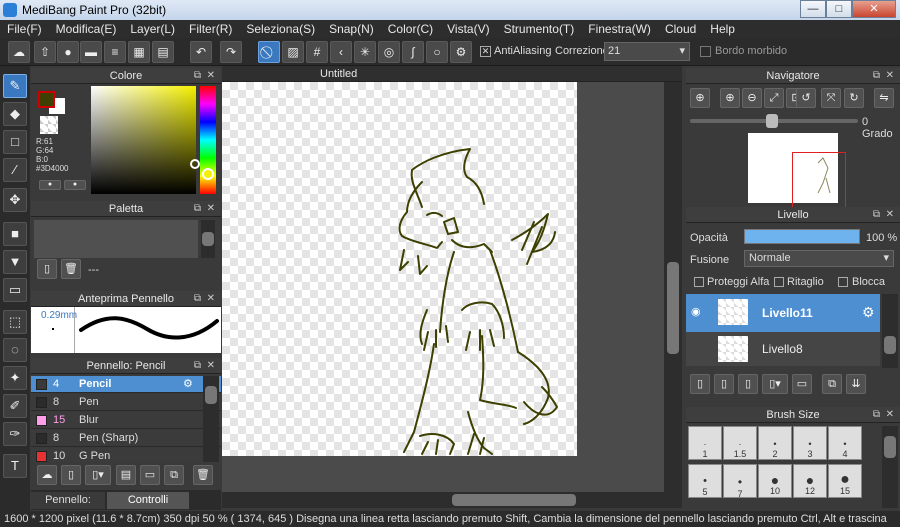  What do you see at coordinates (468, 29) in the screenshot?
I see `menu-view: Vista(V)` at bounding box center [468, 29].